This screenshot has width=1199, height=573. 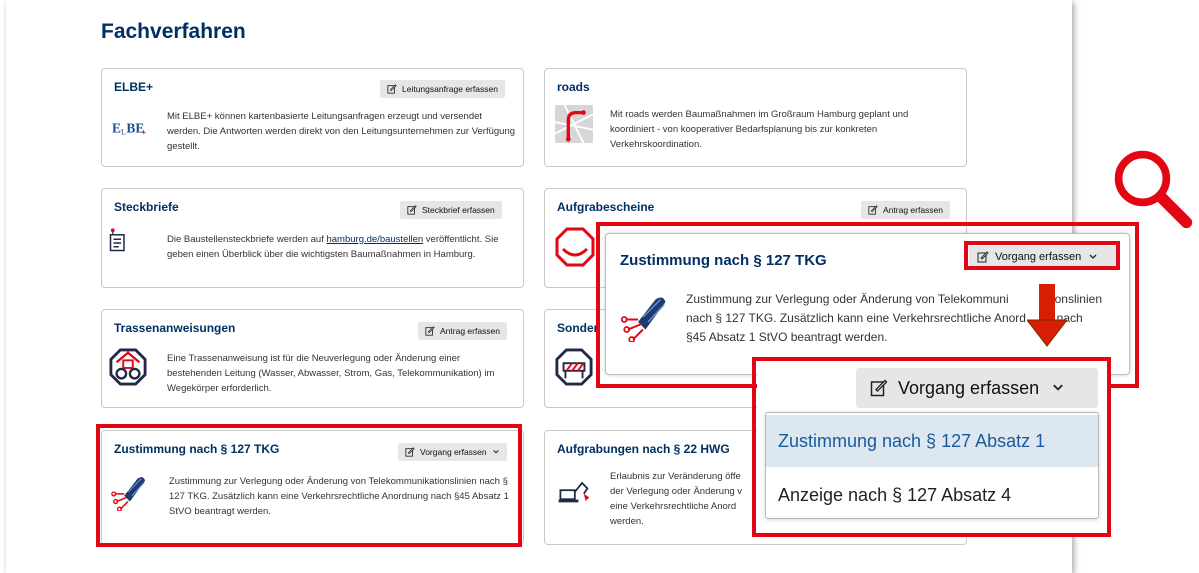 What do you see at coordinates (932, 495) in the screenshot?
I see `menu-item-anzeige: Anzeige nach § 127 Absatz 4` at bounding box center [932, 495].